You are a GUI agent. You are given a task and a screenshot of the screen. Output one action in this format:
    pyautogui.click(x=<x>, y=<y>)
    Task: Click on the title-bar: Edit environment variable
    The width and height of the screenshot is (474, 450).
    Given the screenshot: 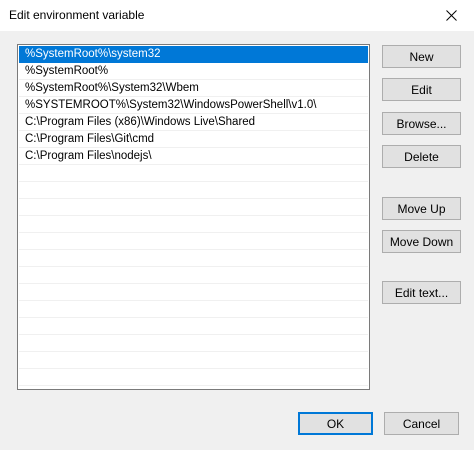 What is the action you would take?
    pyautogui.click(x=237, y=15)
    